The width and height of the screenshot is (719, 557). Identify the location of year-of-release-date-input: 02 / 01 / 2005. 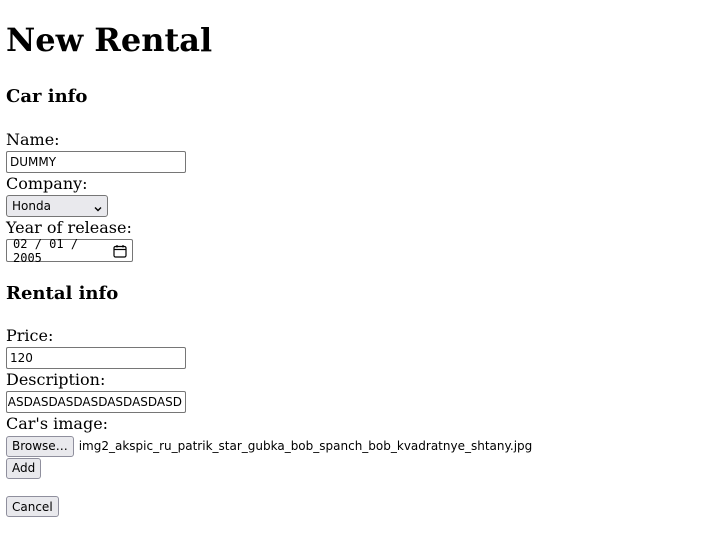
(69, 250).